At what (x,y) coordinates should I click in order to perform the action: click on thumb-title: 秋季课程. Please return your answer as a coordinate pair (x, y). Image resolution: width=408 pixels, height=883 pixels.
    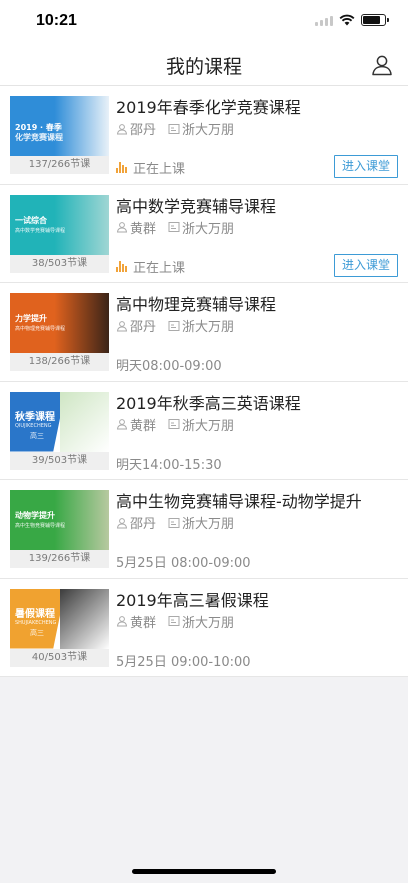
    Looking at the image, I should click on (35, 417).